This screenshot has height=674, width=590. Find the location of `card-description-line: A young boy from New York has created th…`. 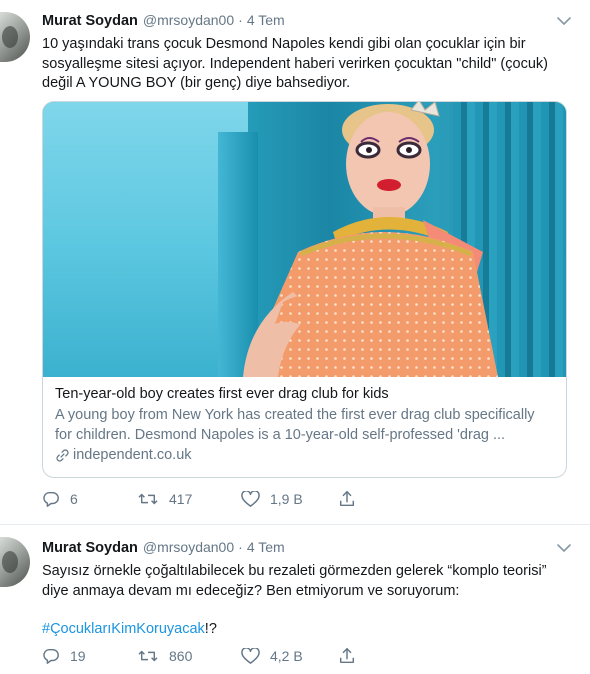

card-description-line: A young boy from New York has created th… is located at coordinates (295, 415).